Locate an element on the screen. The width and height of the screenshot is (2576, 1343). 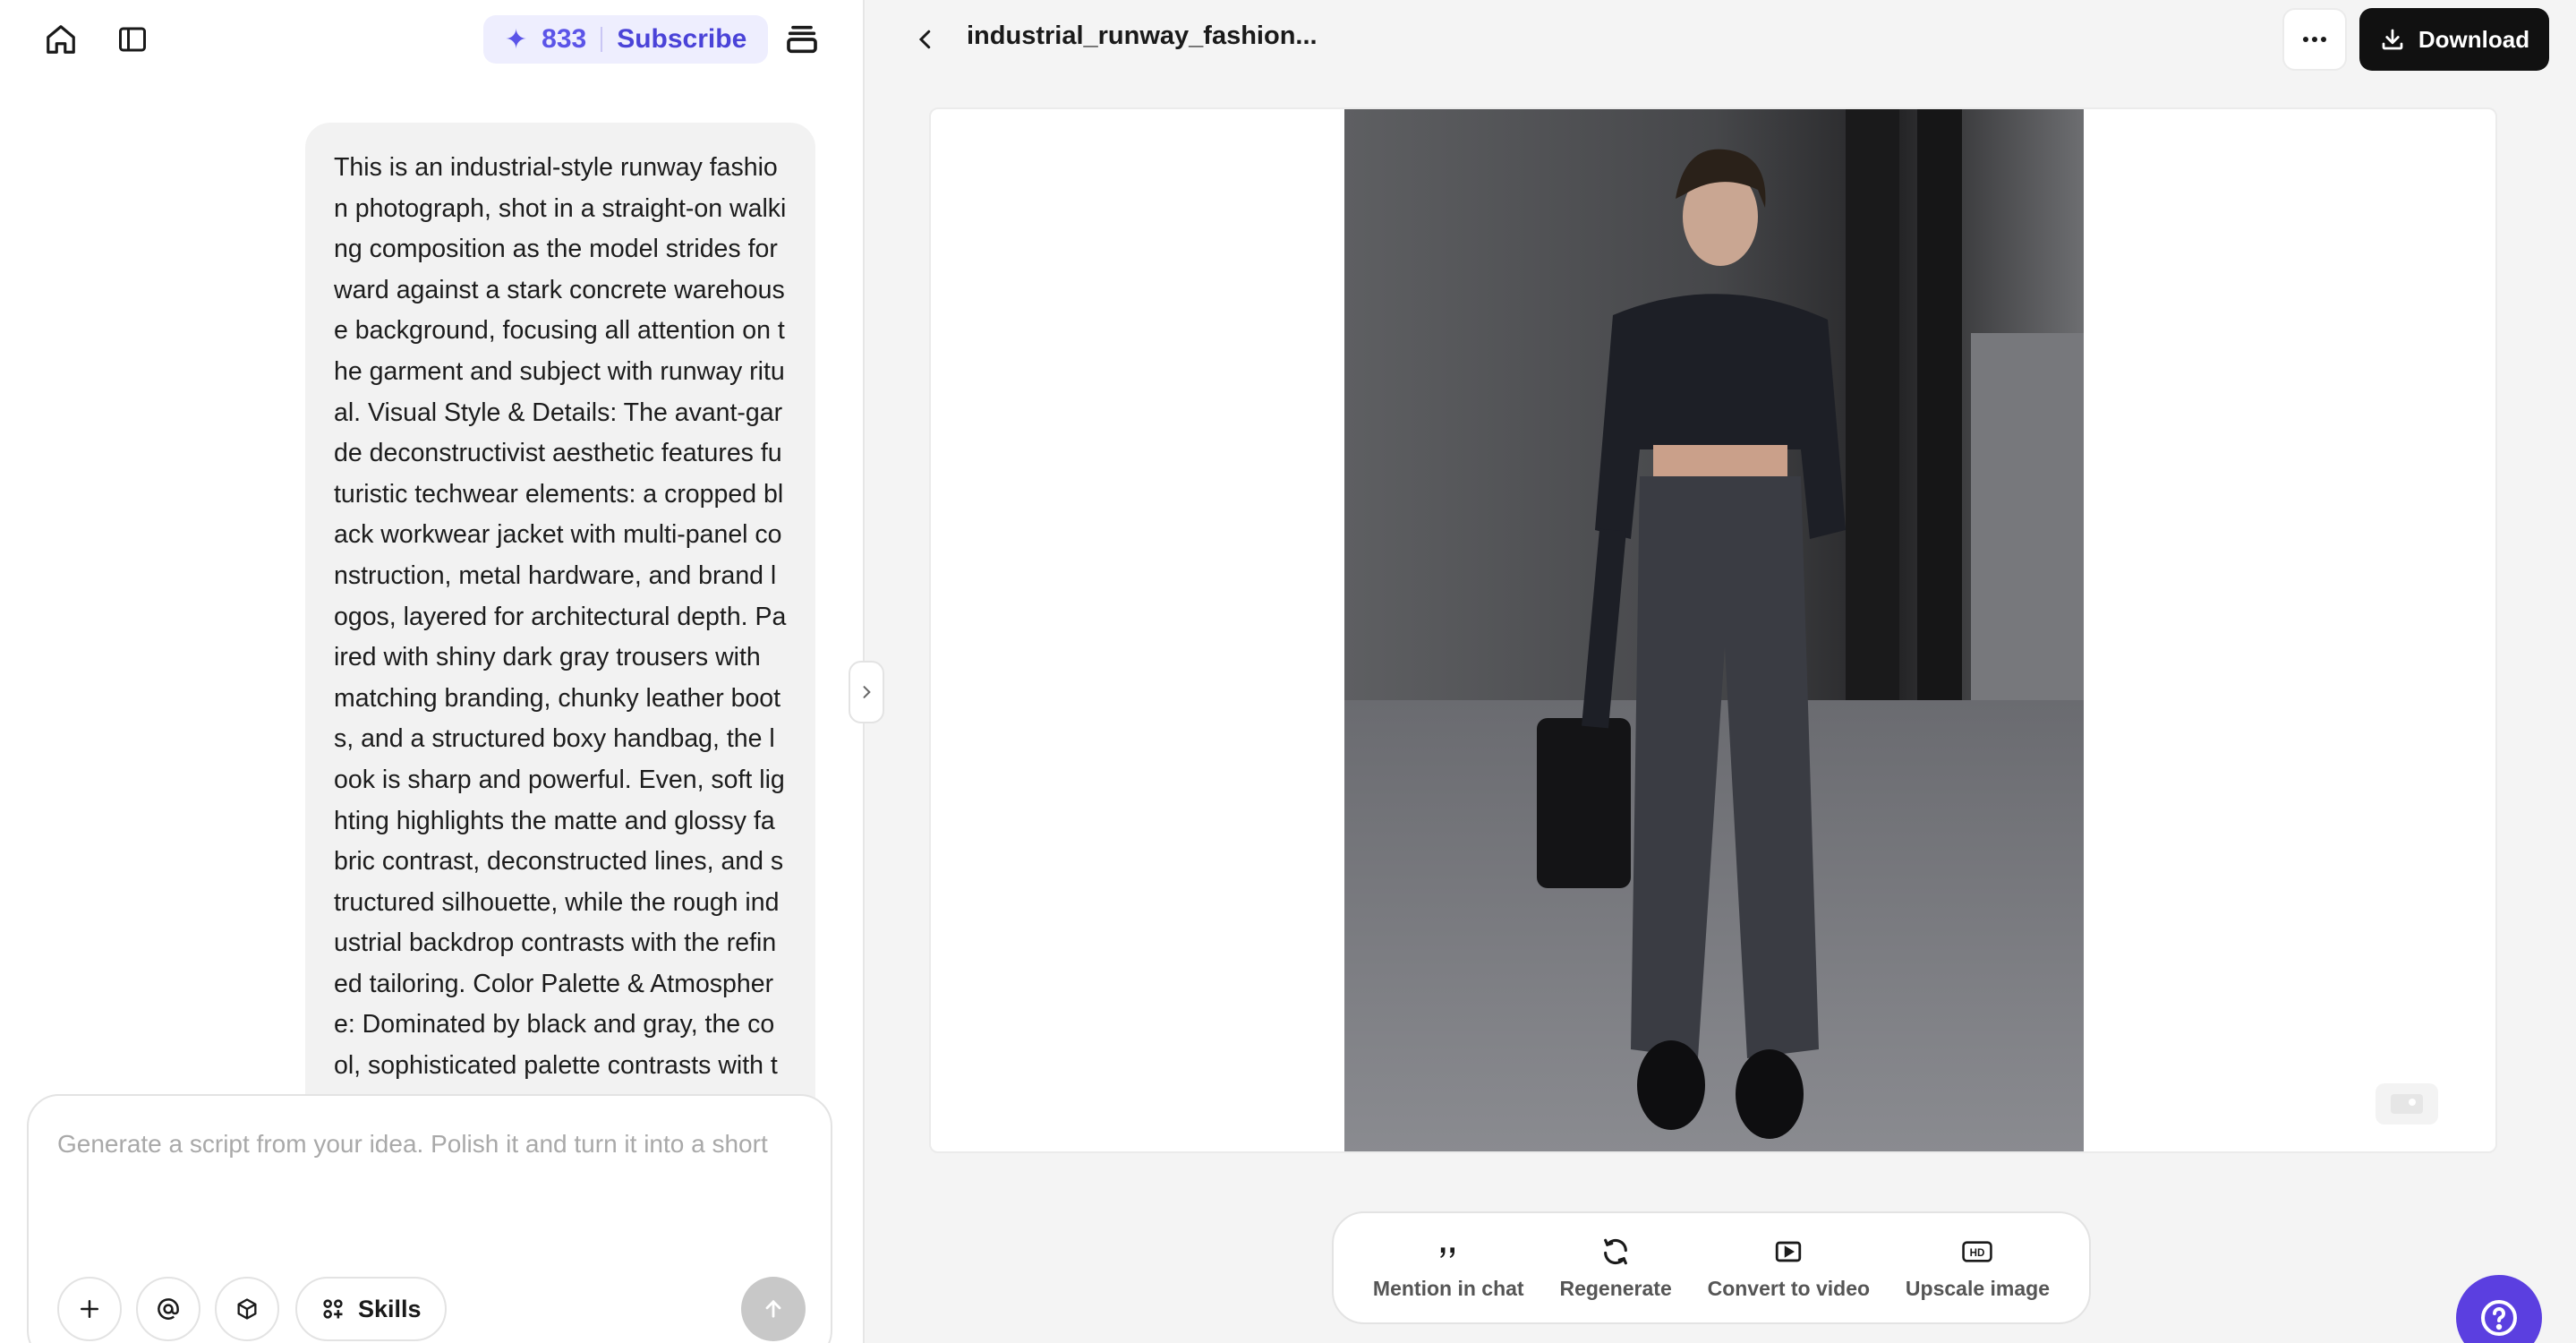
hd-icon: HD is located at coordinates (1977, 1251).